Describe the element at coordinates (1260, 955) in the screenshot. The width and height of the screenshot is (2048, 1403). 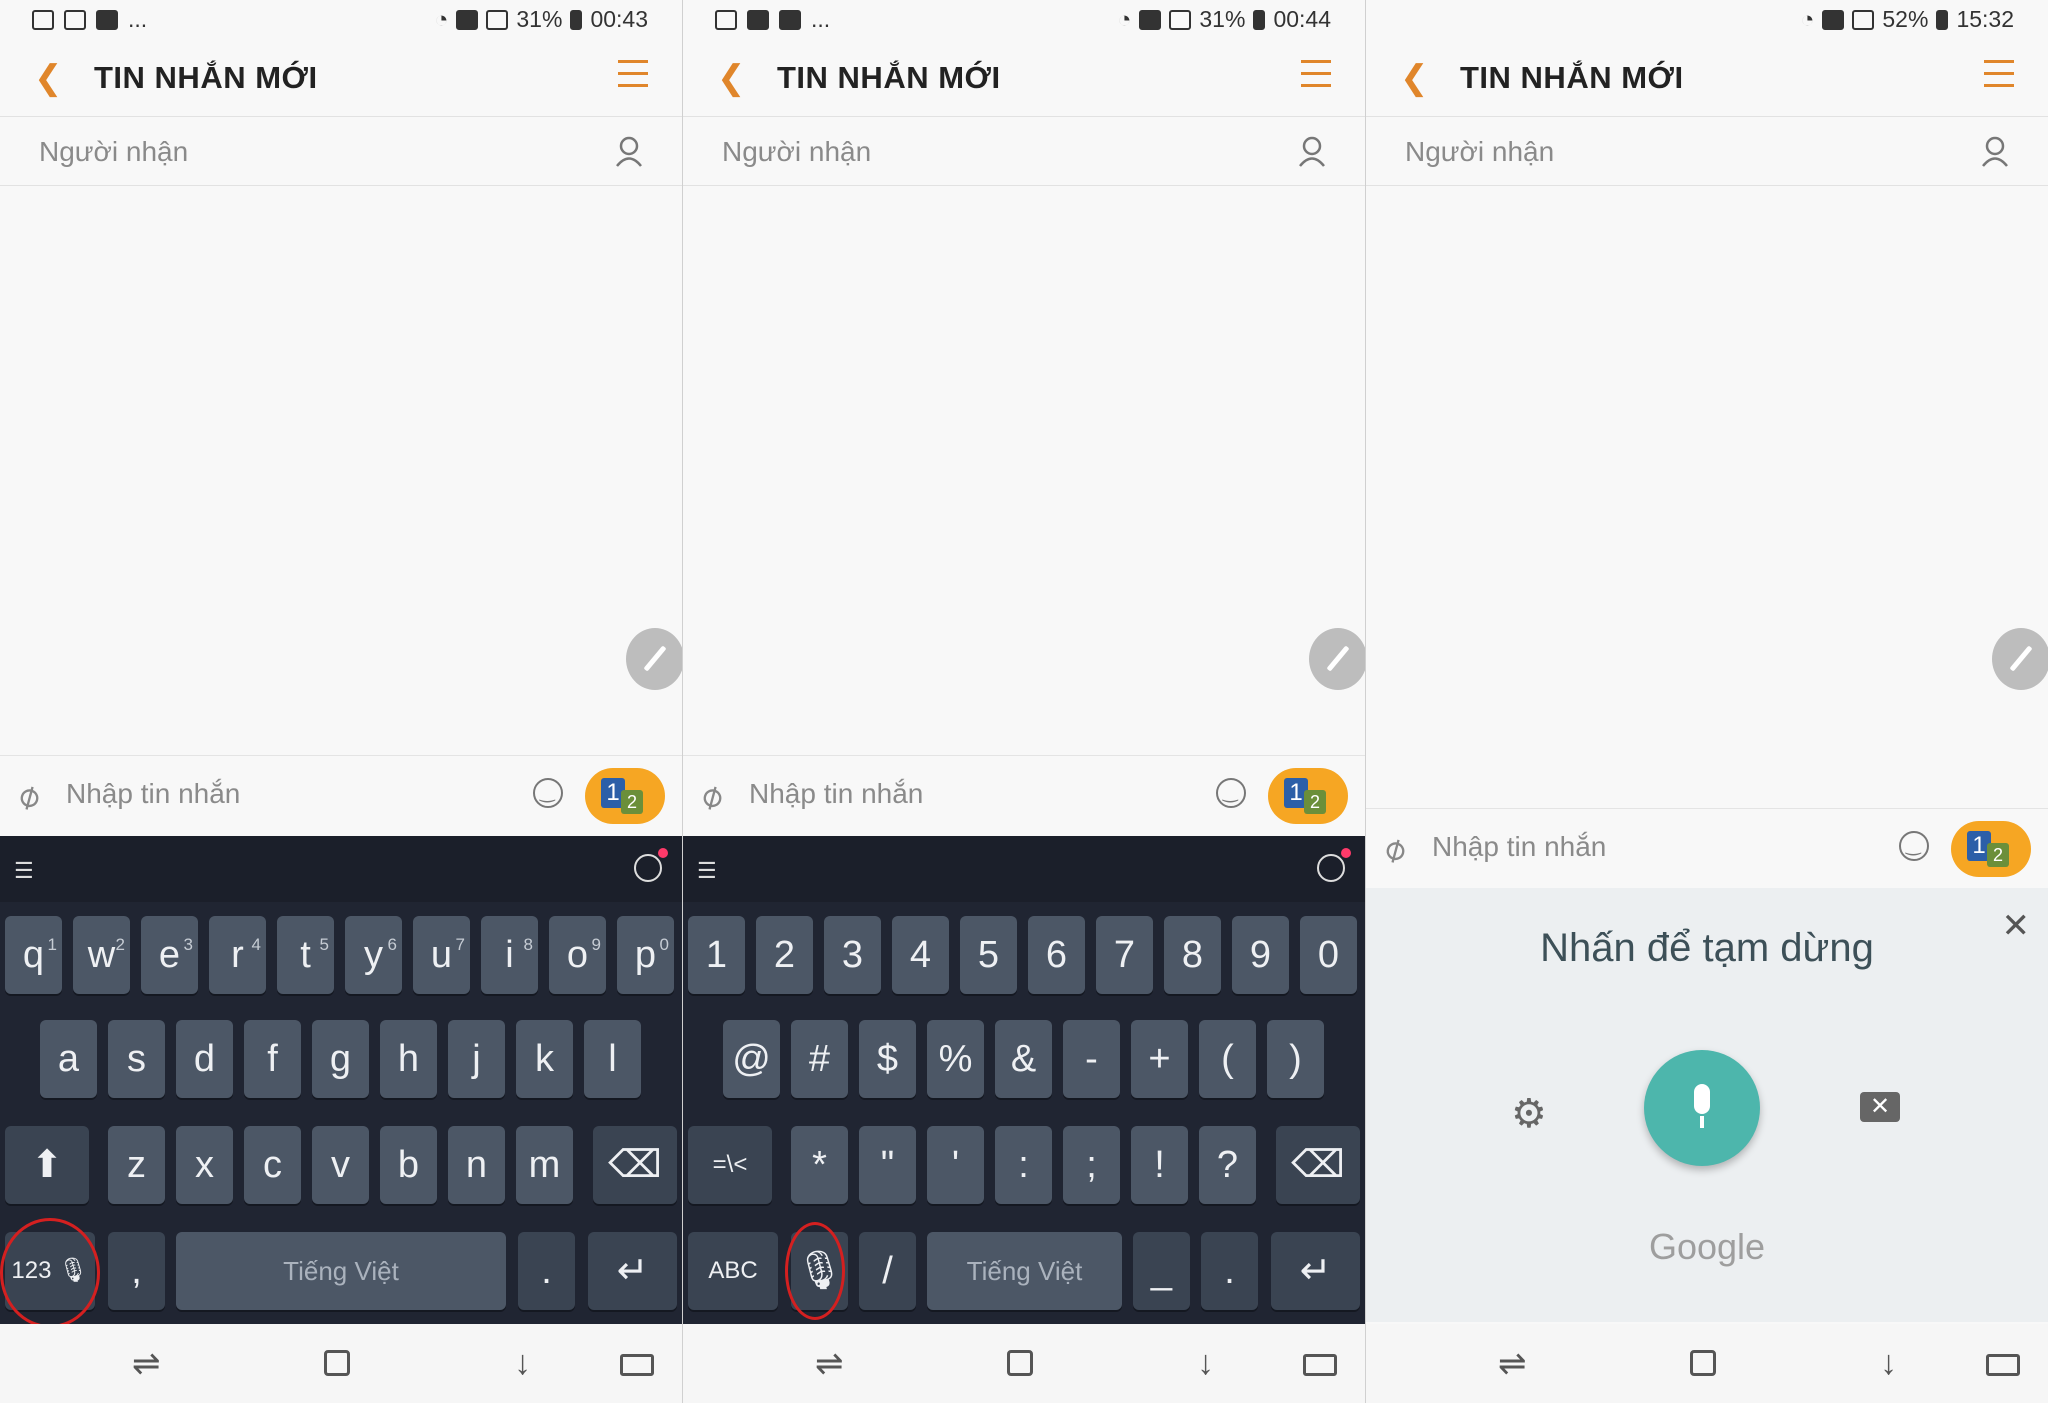
I see `key-9: 9` at that location.